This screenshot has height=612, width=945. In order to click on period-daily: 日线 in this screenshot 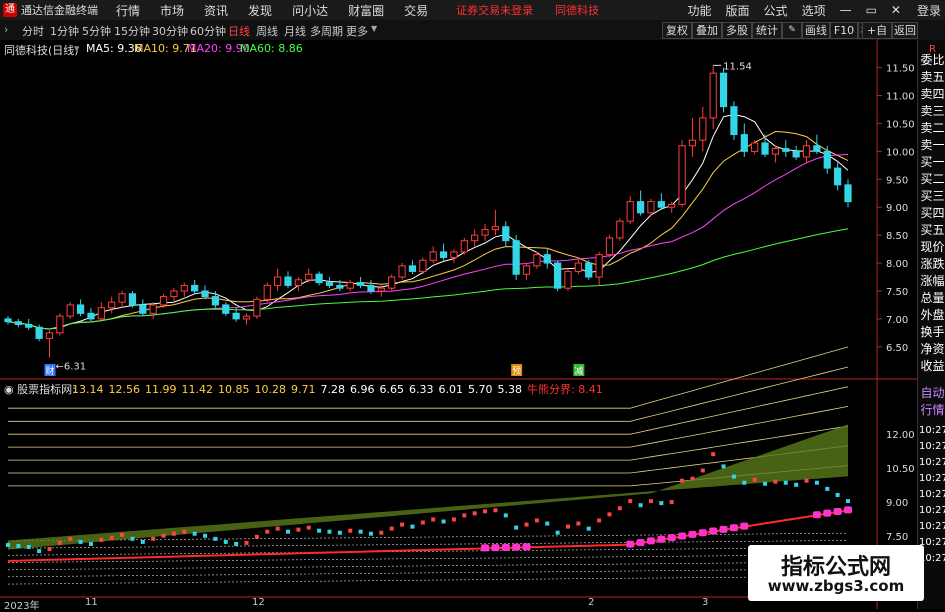, I will do `click(239, 31)`.